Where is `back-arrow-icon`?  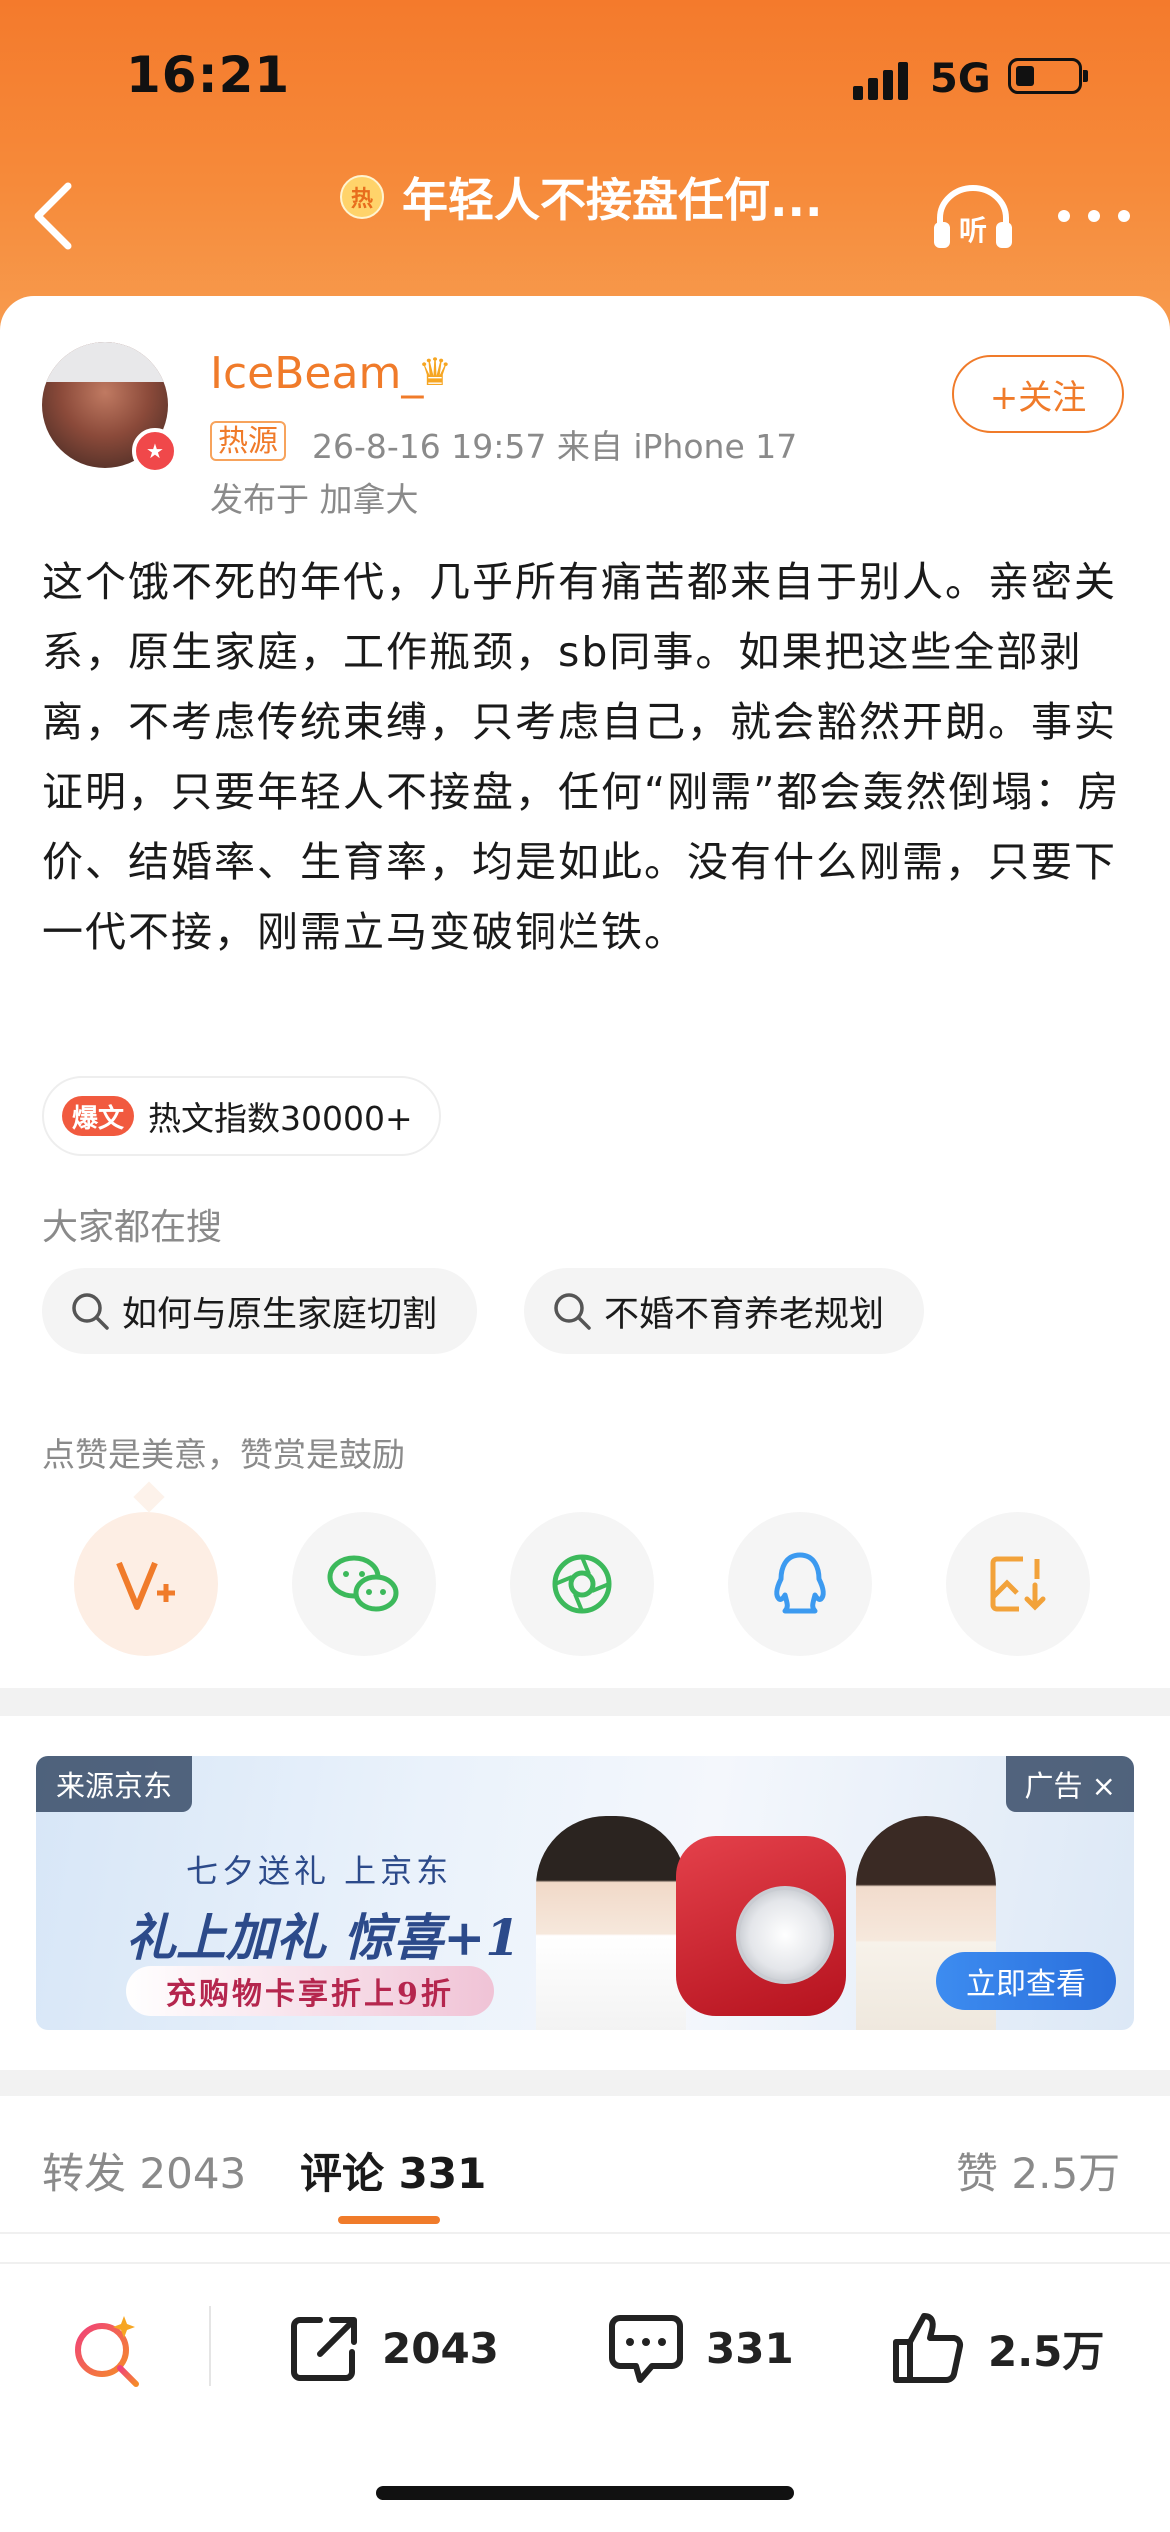 back-arrow-icon is located at coordinates (53, 216).